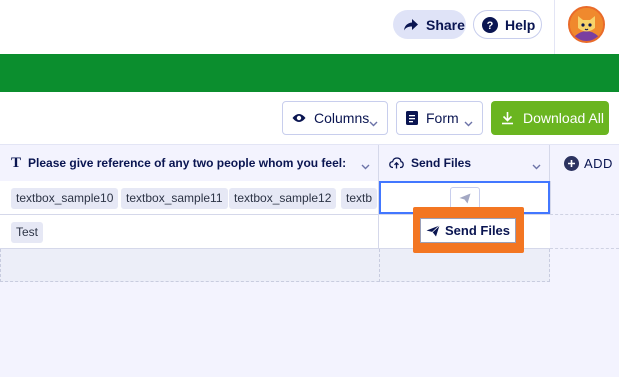 This screenshot has width=619, height=377. I want to click on cat-avatar-icon, so click(586, 24).